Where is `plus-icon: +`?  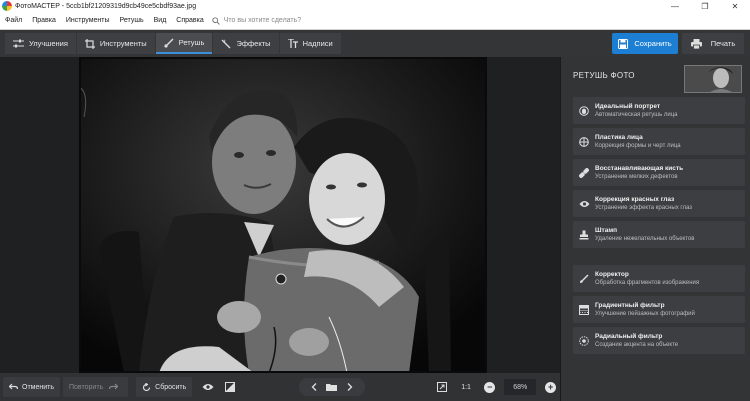 plus-icon: + is located at coordinates (551, 387).